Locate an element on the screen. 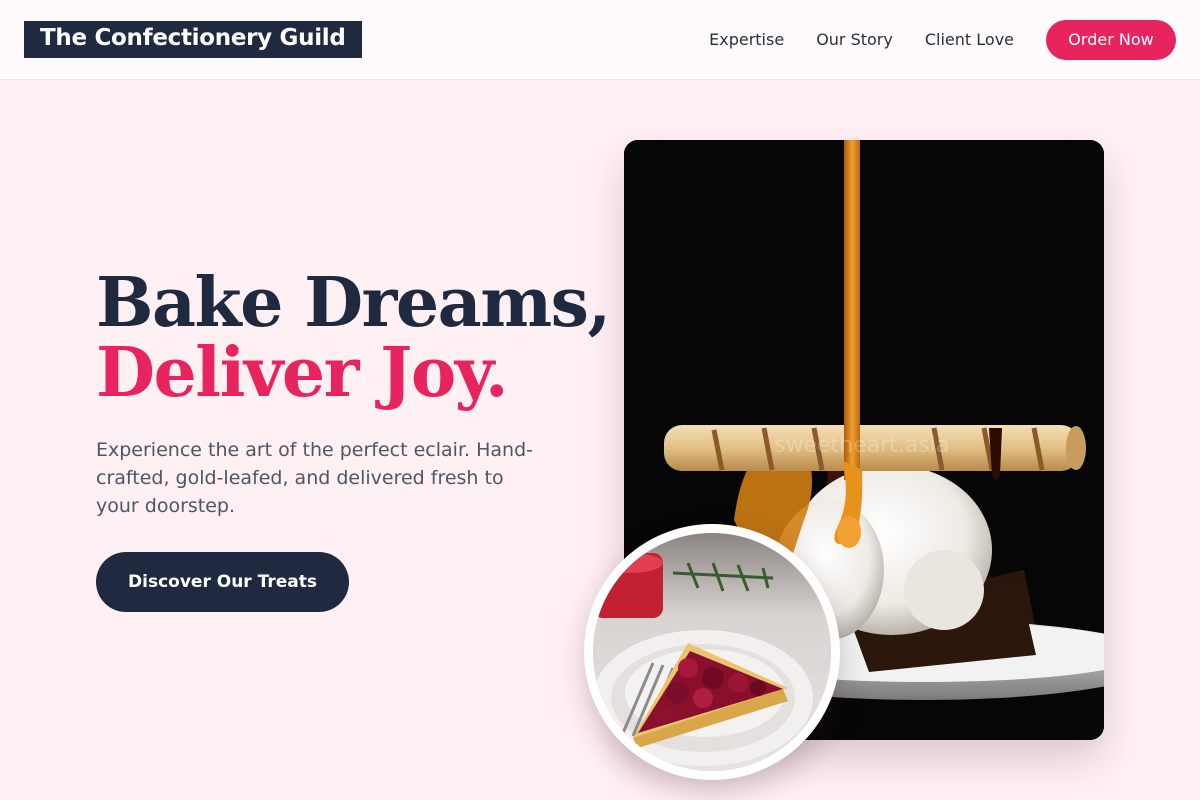 This screenshot has height=800, width=1200. headline-line-1: Bake Dreams, is located at coordinates (353, 303).